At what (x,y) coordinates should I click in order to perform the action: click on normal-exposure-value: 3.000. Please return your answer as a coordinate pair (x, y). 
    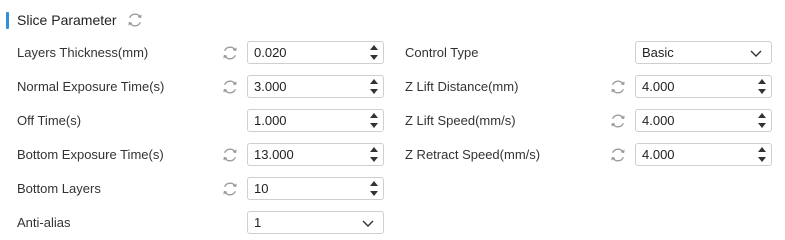
    Looking at the image, I should click on (270, 86).